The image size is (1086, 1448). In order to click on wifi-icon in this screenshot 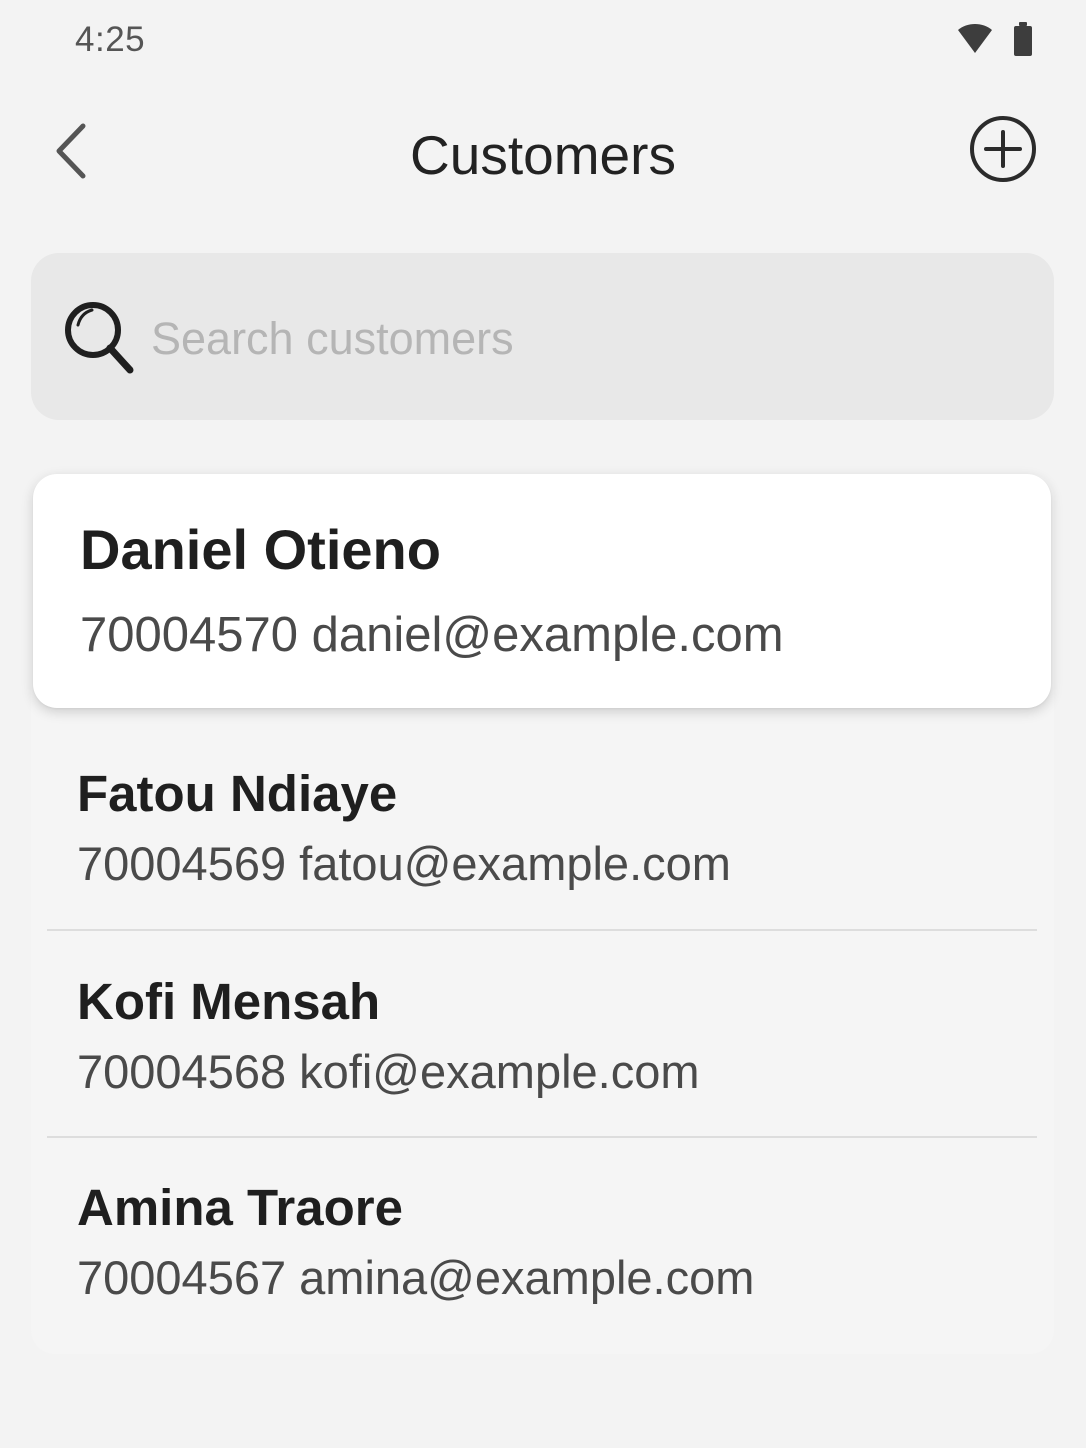, I will do `click(975, 39)`.